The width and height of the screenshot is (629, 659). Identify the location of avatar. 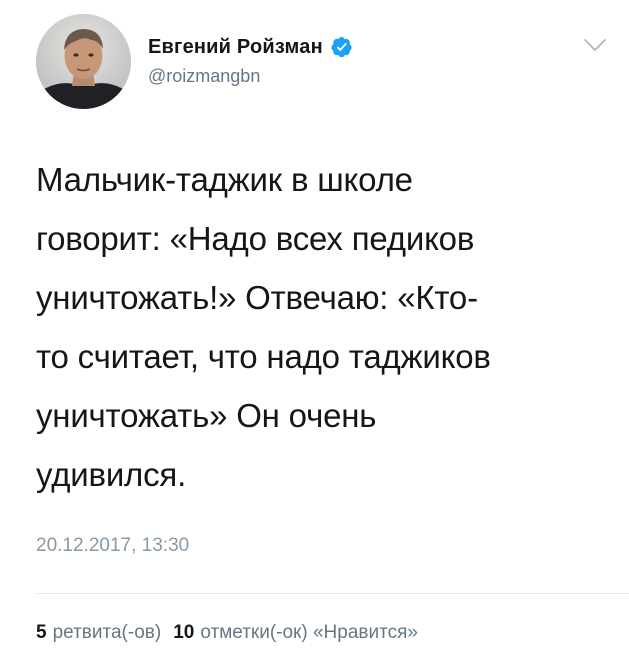
(83, 61).